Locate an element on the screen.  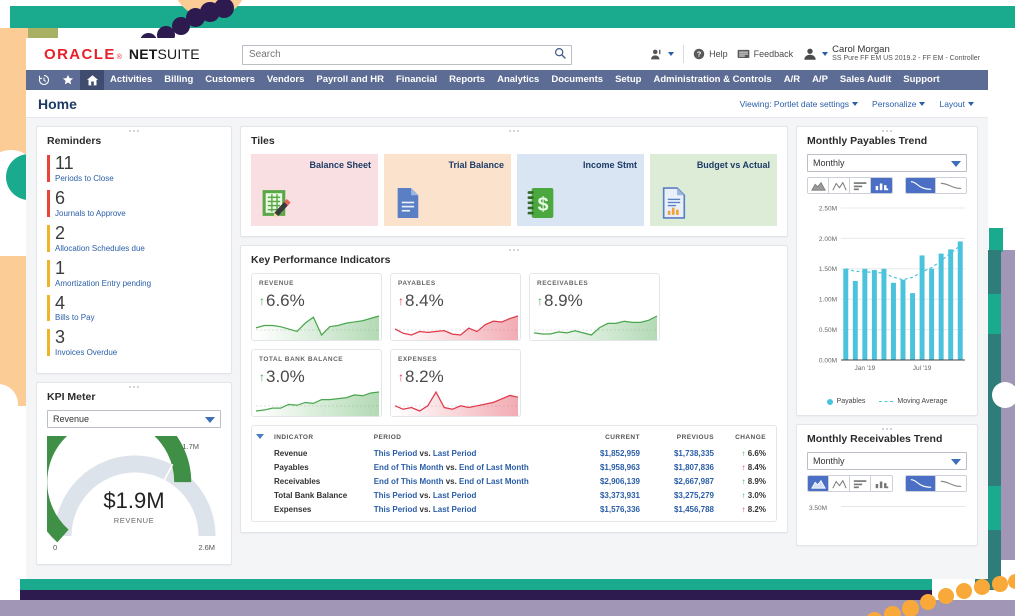
reminder-label: Amortization Entry pending is located at coordinates (138, 283).